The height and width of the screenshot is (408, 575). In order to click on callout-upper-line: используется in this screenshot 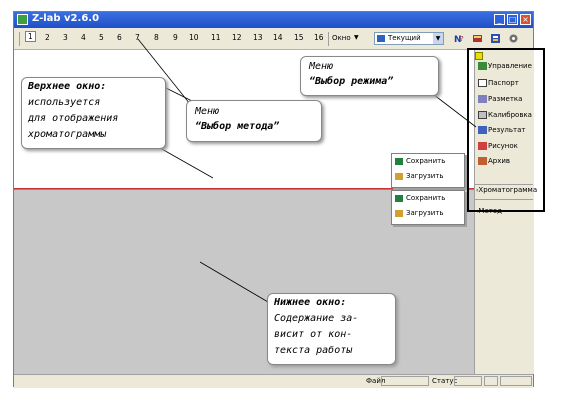, I will do `click(64, 102)`.